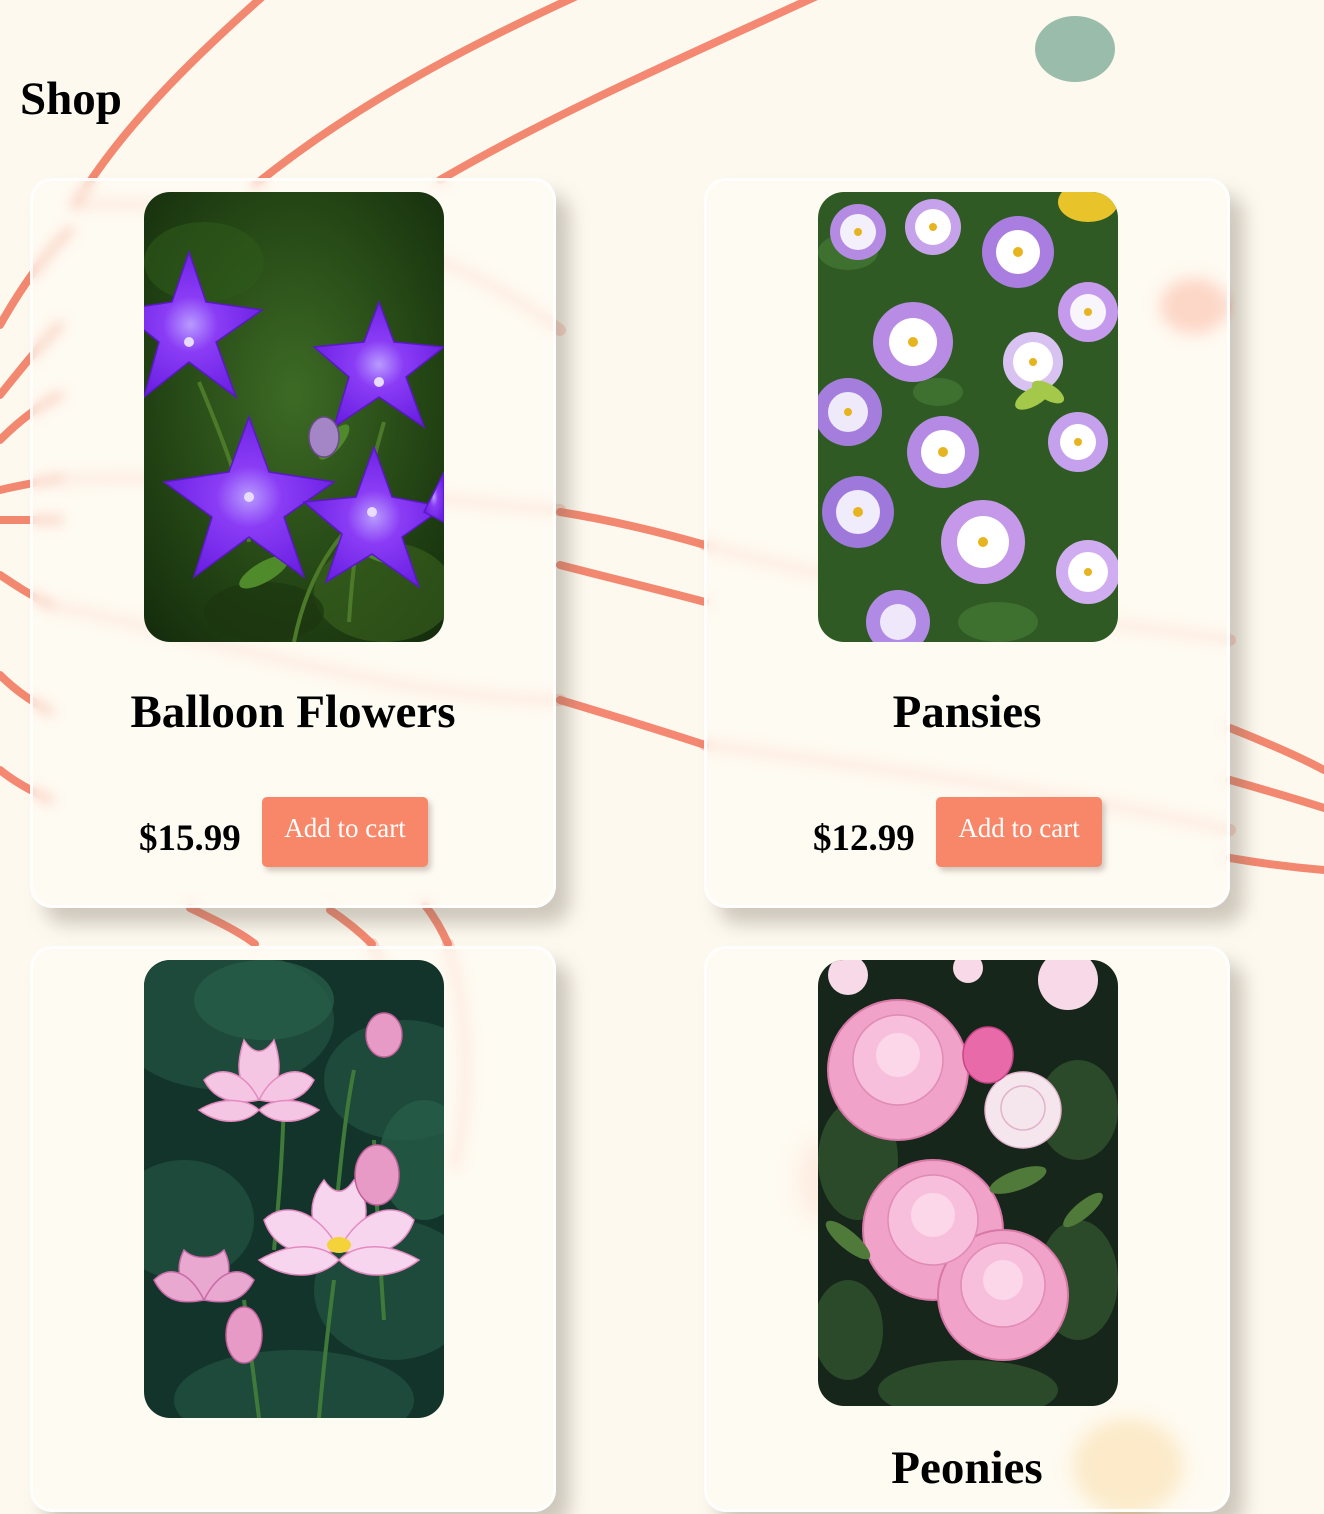 The image size is (1324, 1514). Describe the element at coordinates (967, 712) in the screenshot. I see `product-name: Pansies` at that location.